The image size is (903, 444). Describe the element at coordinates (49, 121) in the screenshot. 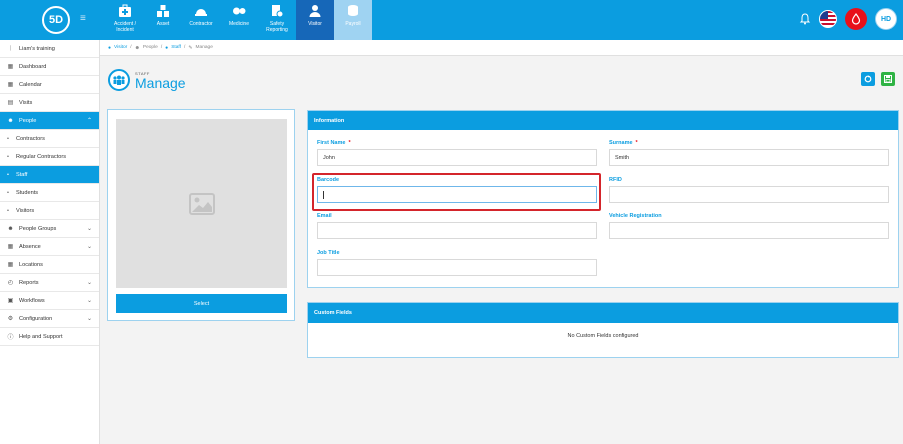

I see `sidebar-item-people: ☻ People ⌃` at that location.